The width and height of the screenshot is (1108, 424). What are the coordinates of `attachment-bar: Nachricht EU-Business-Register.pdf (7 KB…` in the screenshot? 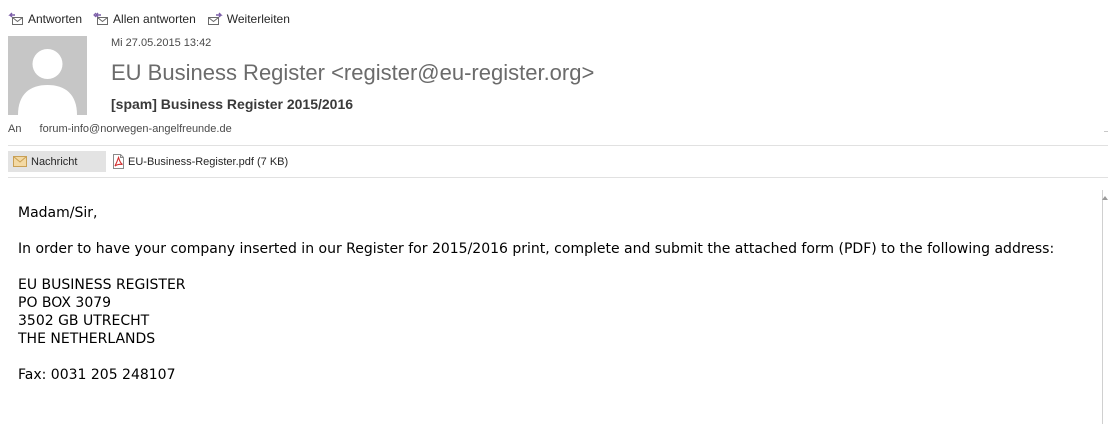 It's located at (148, 161).